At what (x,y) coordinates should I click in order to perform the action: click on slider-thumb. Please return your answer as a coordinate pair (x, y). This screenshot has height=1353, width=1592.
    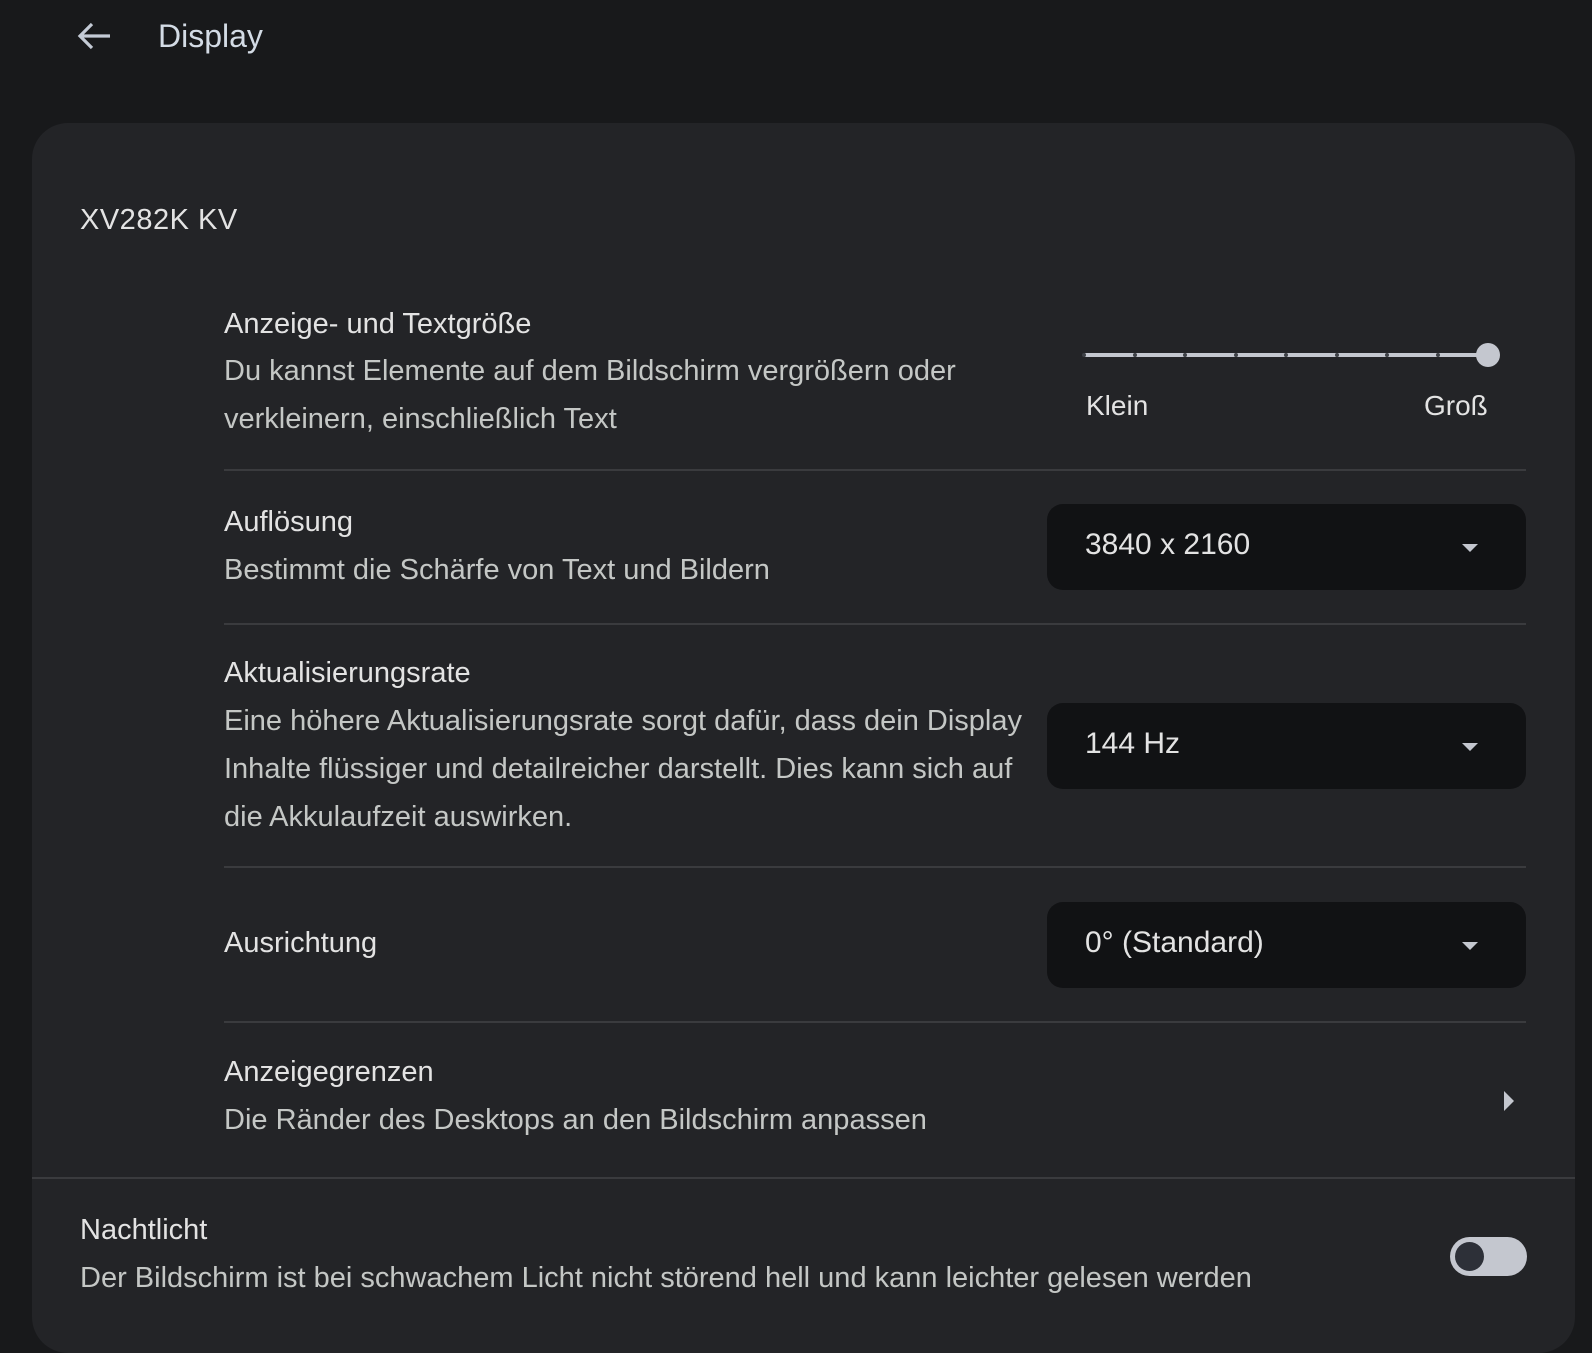
    Looking at the image, I should click on (1488, 355).